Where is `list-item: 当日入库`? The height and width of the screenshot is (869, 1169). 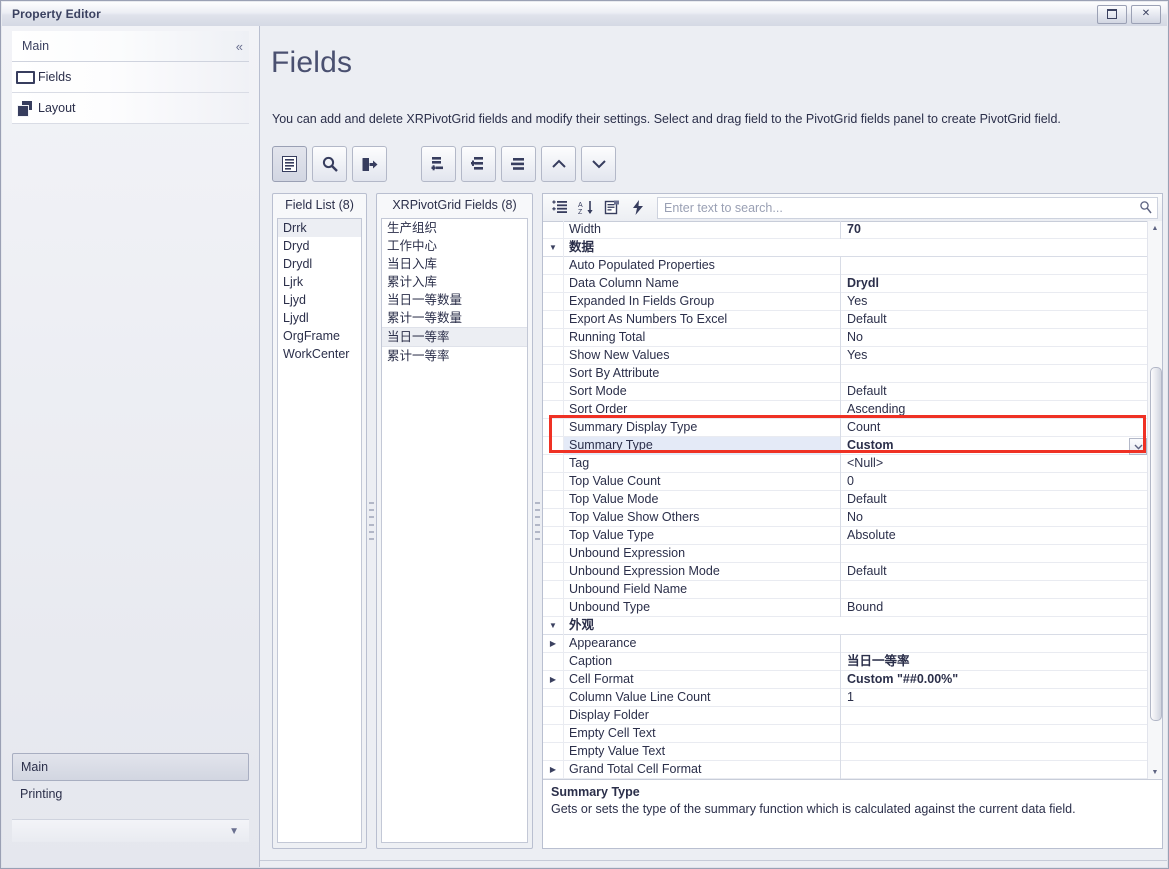 list-item: 当日入库 is located at coordinates (454, 264).